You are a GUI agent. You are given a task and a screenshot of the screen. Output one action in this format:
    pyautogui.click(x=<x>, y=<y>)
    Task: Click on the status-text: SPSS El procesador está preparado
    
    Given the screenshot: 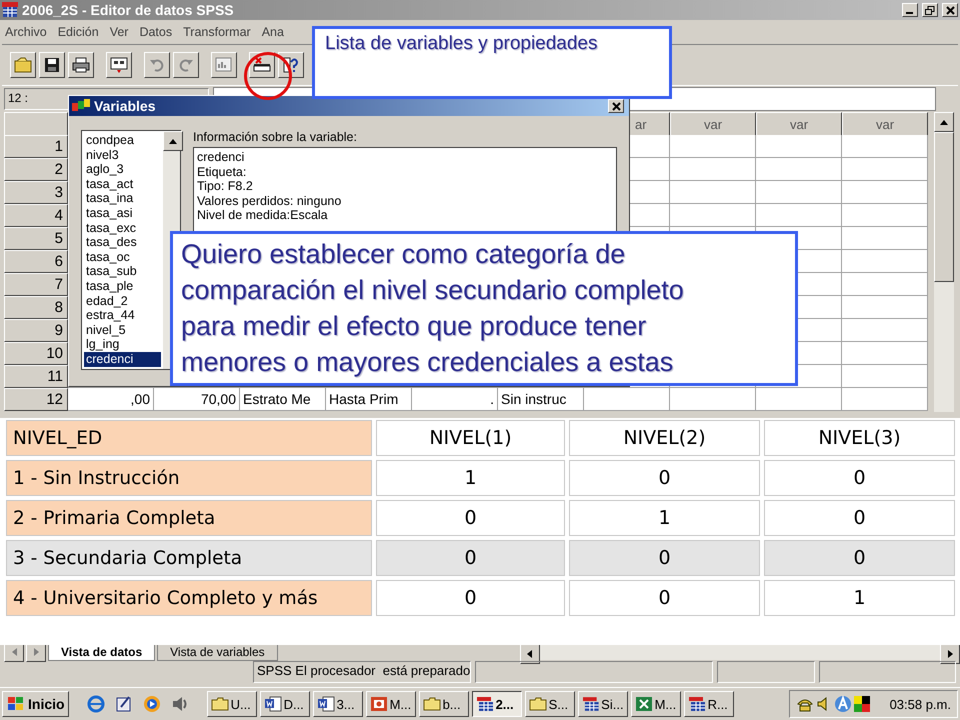 What is the action you would take?
    pyautogui.click(x=362, y=672)
    